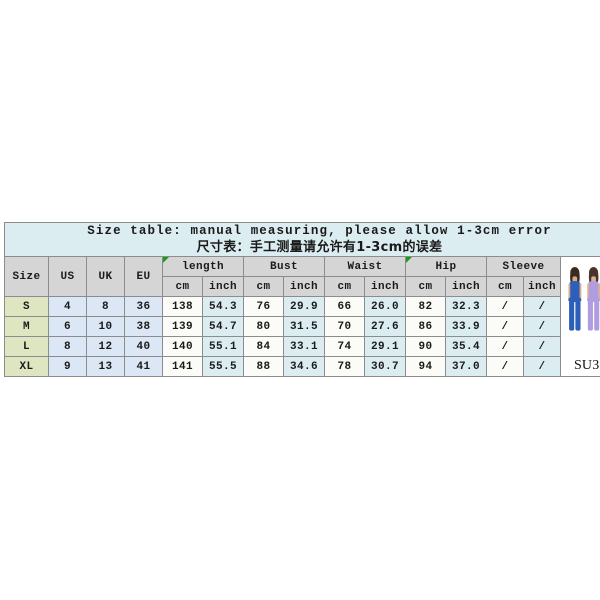  Describe the element at coordinates (67, 346) in the screenshot. I see `cell-us: 8` at that location.